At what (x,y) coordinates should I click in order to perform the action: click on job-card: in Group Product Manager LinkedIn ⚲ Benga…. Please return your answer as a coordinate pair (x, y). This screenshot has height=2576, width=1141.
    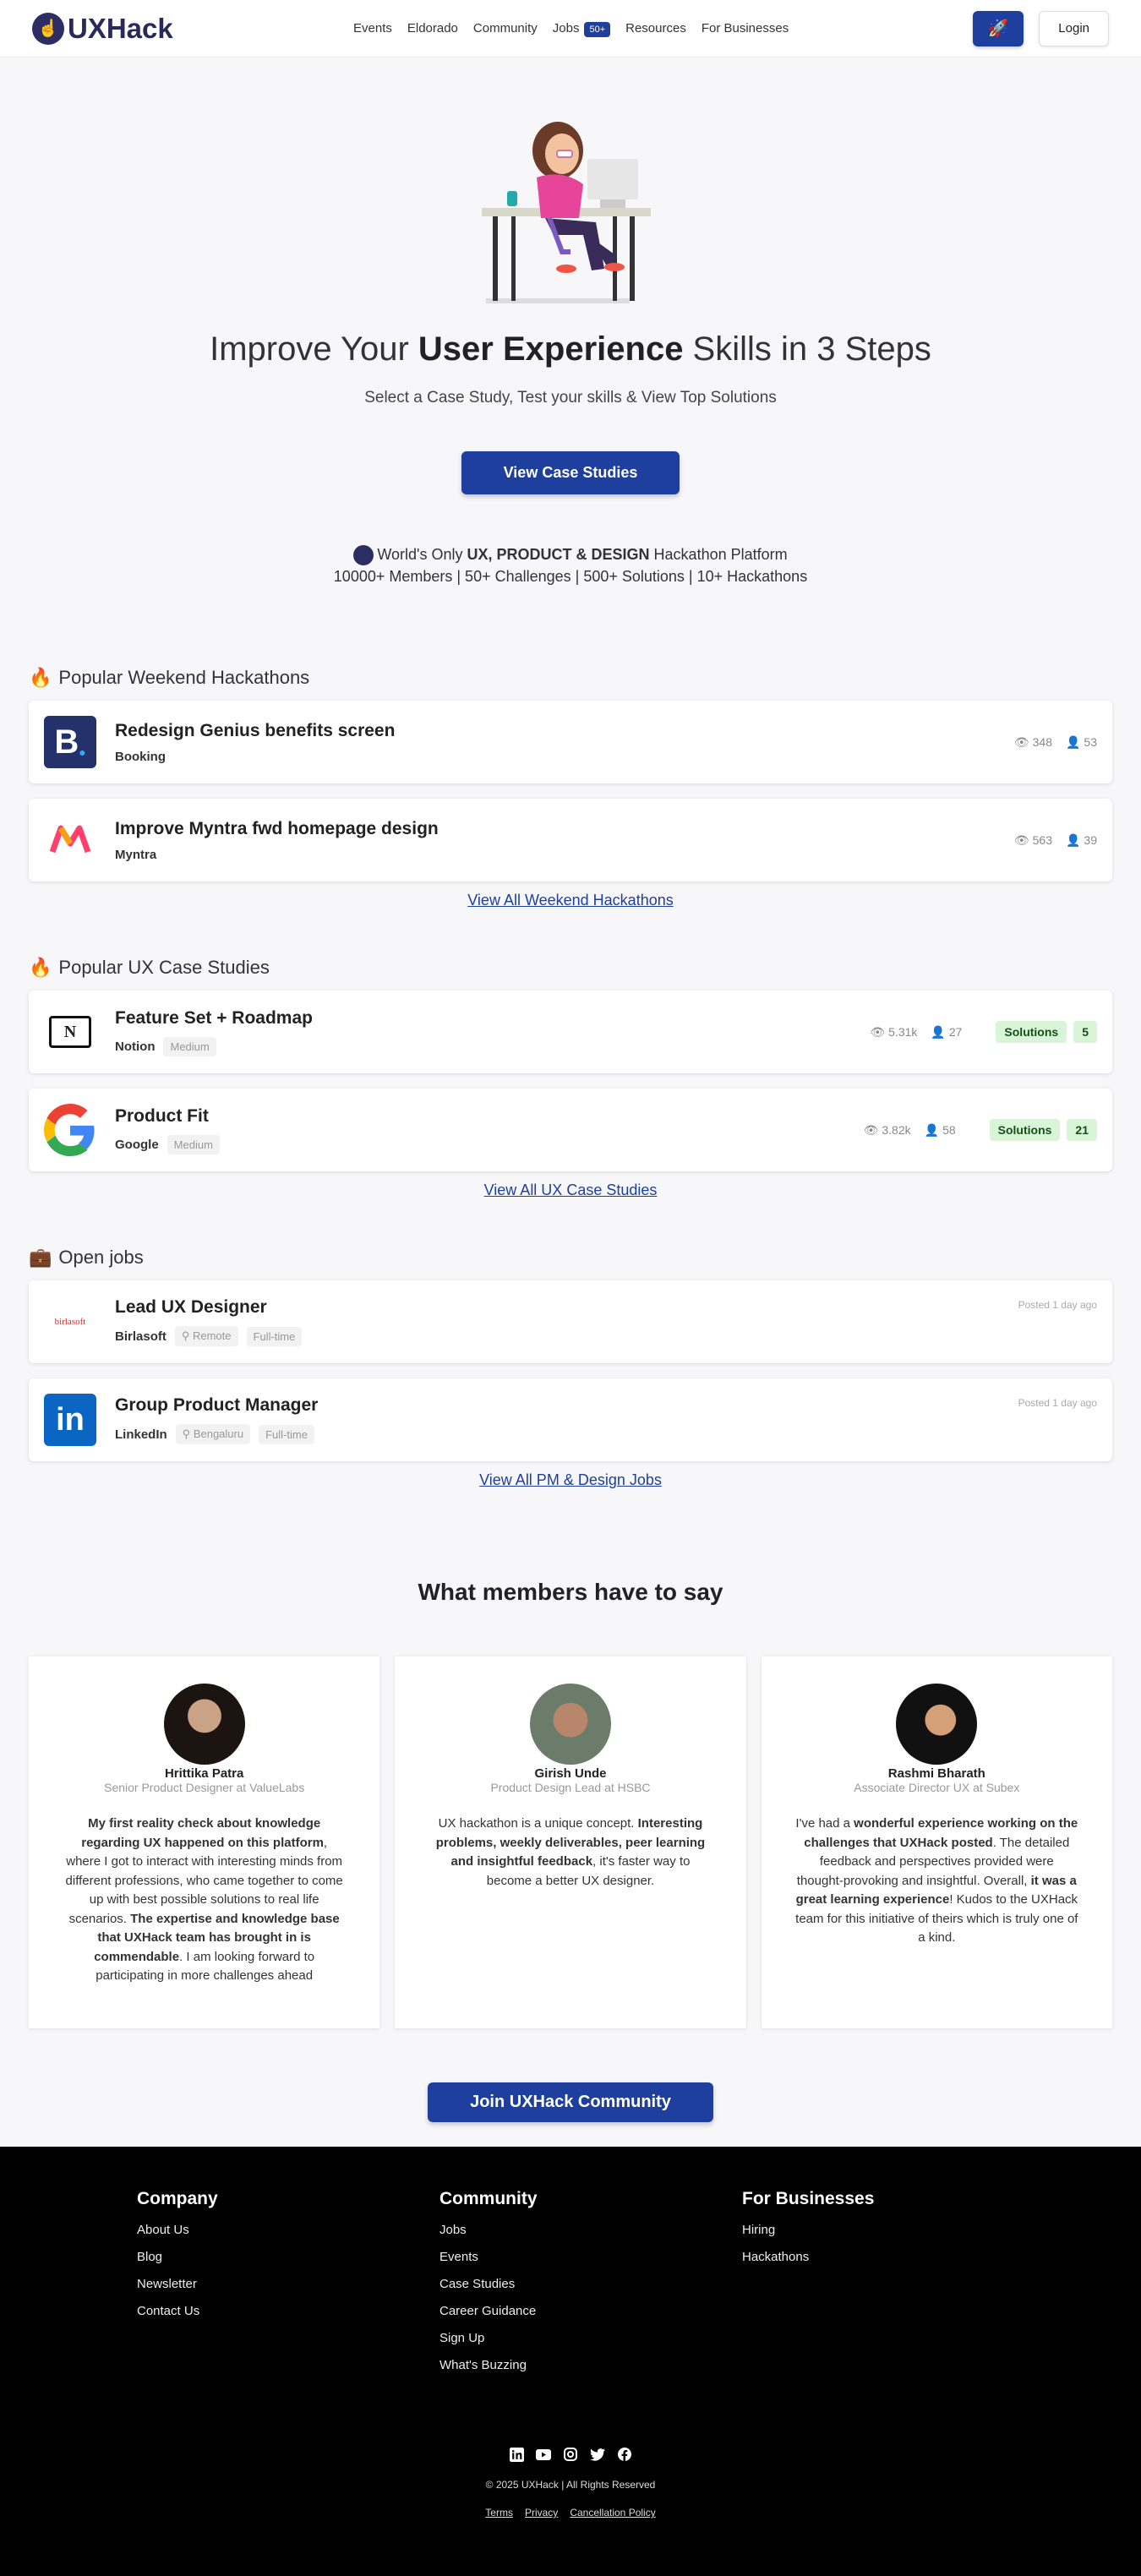
    Looking at the image, I should click on (570, 1420).